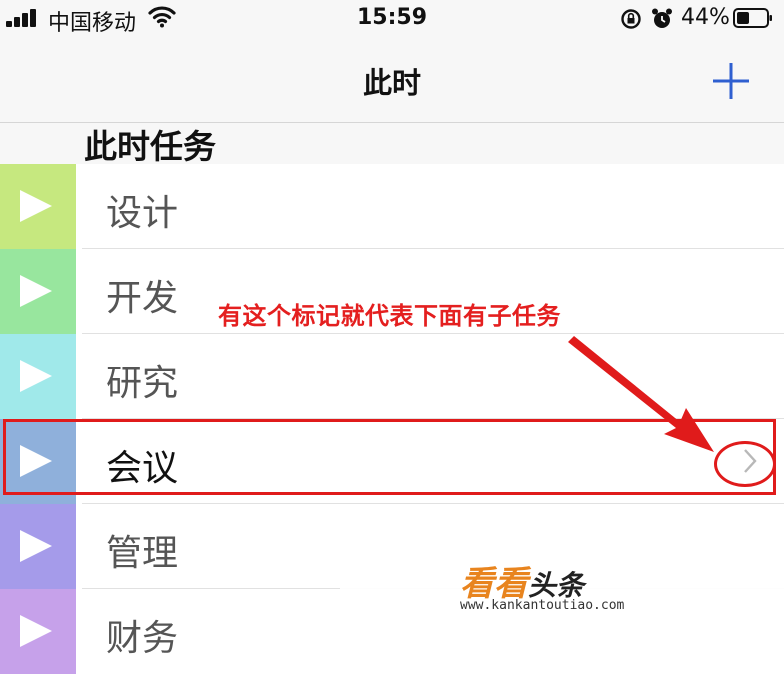 Image resolution: width=784 pixels, height=674 pixels. Describe the element at coordinates (142, 298) in the screenshot. I see `task-label: 开发` at that location.